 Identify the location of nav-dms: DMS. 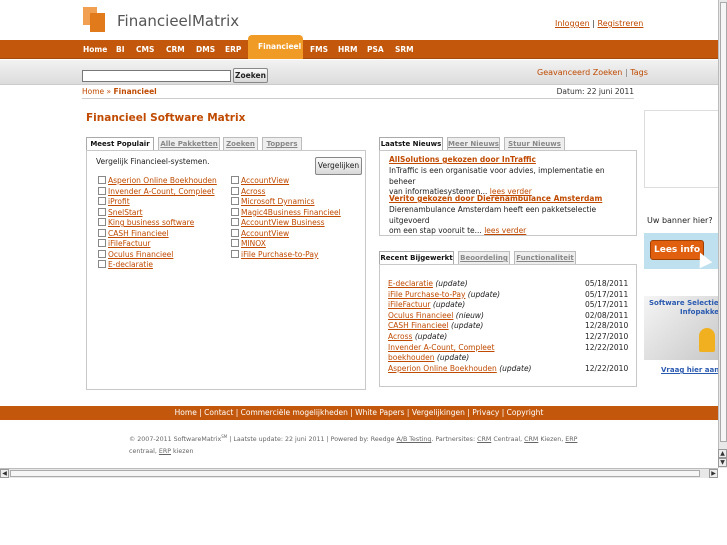
(205, 49).